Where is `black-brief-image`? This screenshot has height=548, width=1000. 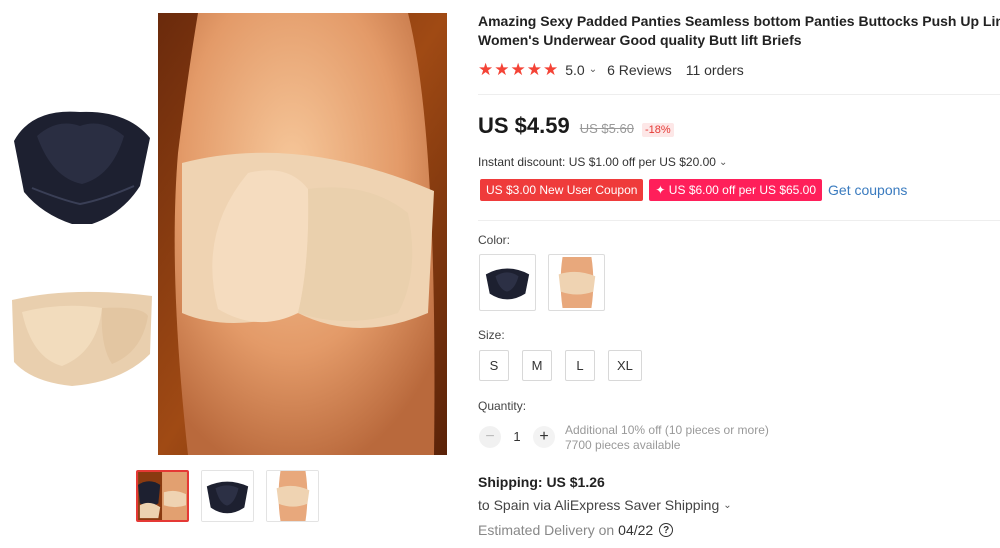 black-brief-image is located at coordinates (79, 161).